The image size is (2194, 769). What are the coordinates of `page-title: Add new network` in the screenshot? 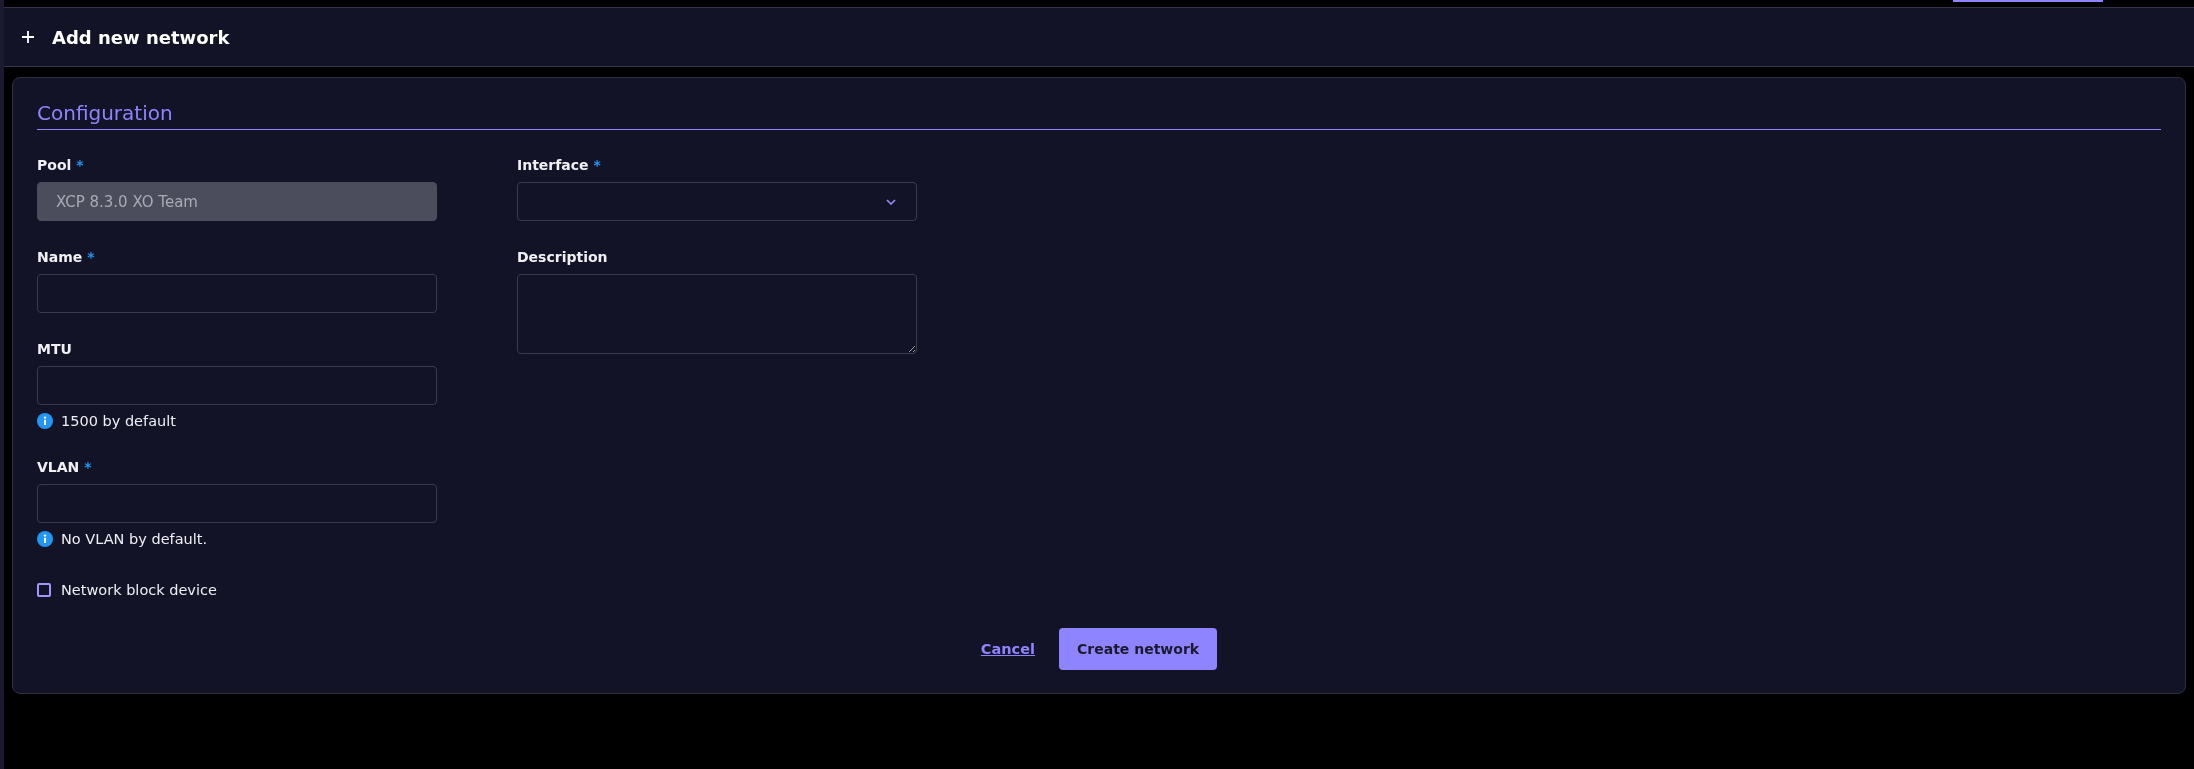 It's located at (141, 37).